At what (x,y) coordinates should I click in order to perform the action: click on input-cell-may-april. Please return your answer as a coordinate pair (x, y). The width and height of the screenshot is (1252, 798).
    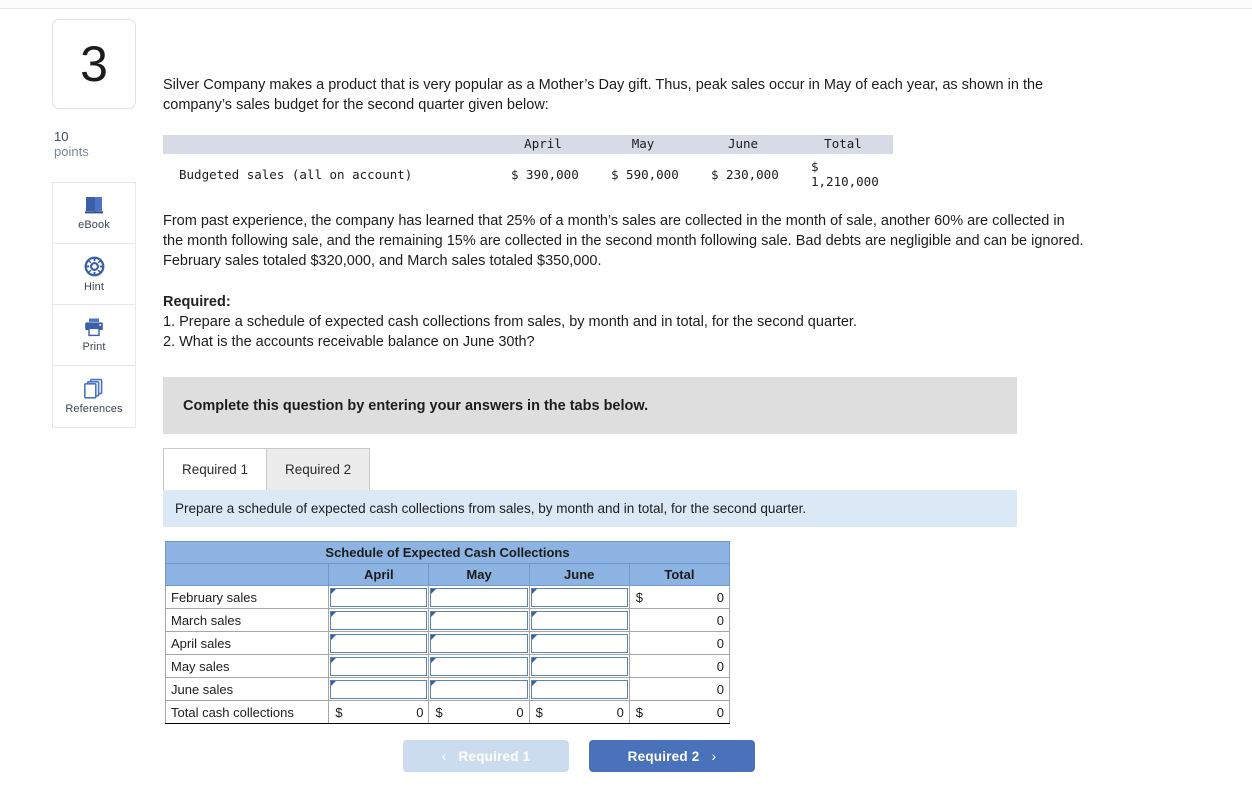
    Looking at the image, I should click on (379, 666).